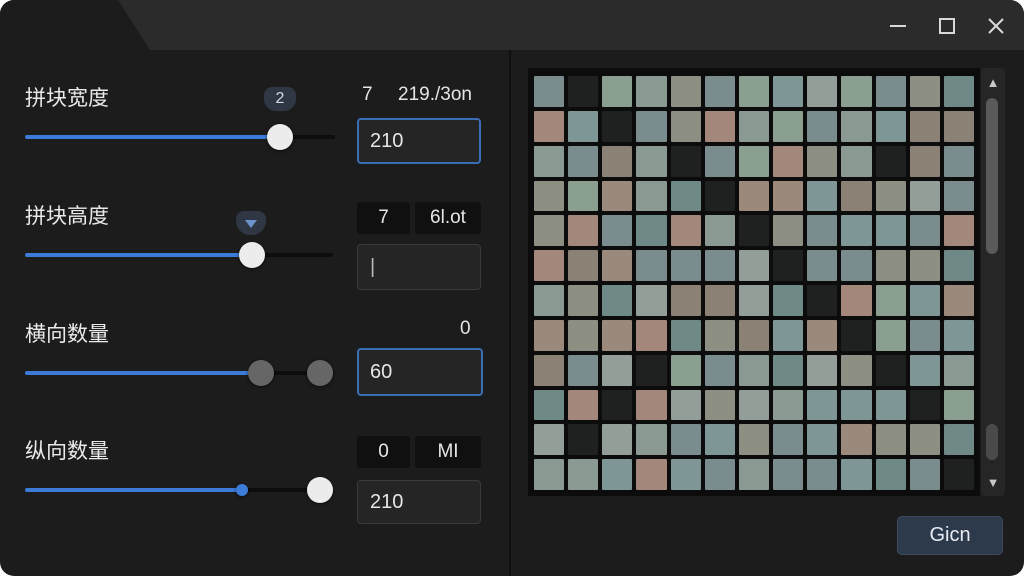  I want to click on horizontal-count-slider-end-thumb, so click(320, 373).